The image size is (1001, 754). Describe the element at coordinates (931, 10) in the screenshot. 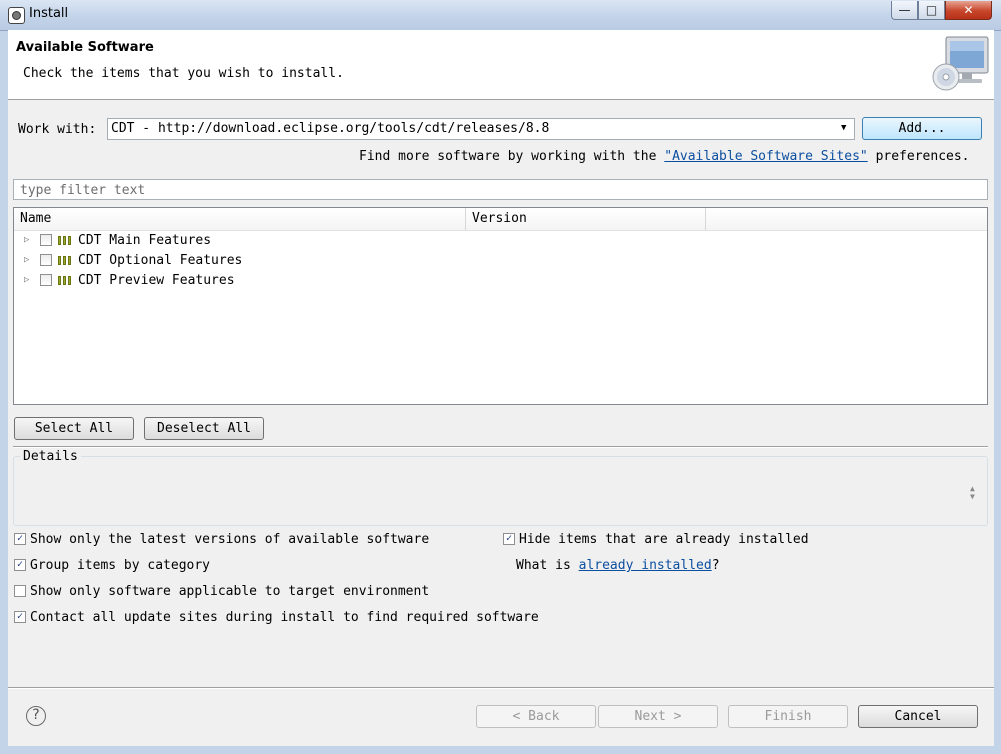

I see `maximize-button: □` at that location.